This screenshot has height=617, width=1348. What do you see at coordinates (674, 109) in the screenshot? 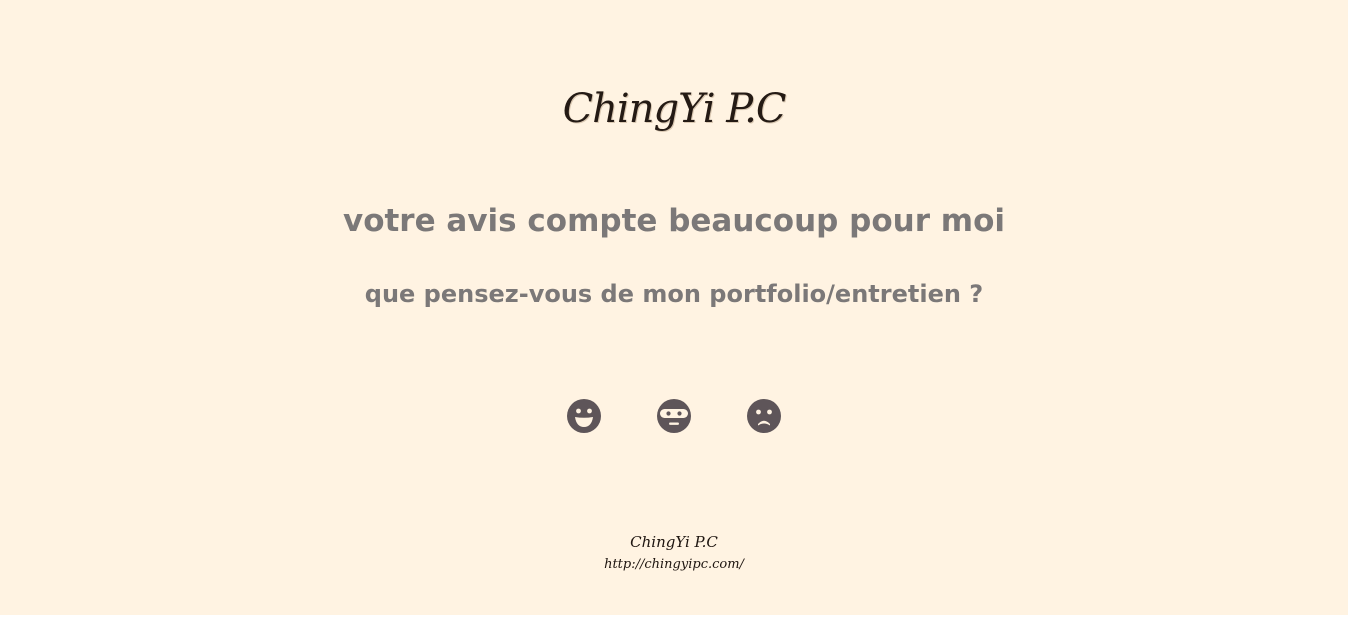
I see `site-logo: ChingYi P.C` at bounding box center [674, 109].